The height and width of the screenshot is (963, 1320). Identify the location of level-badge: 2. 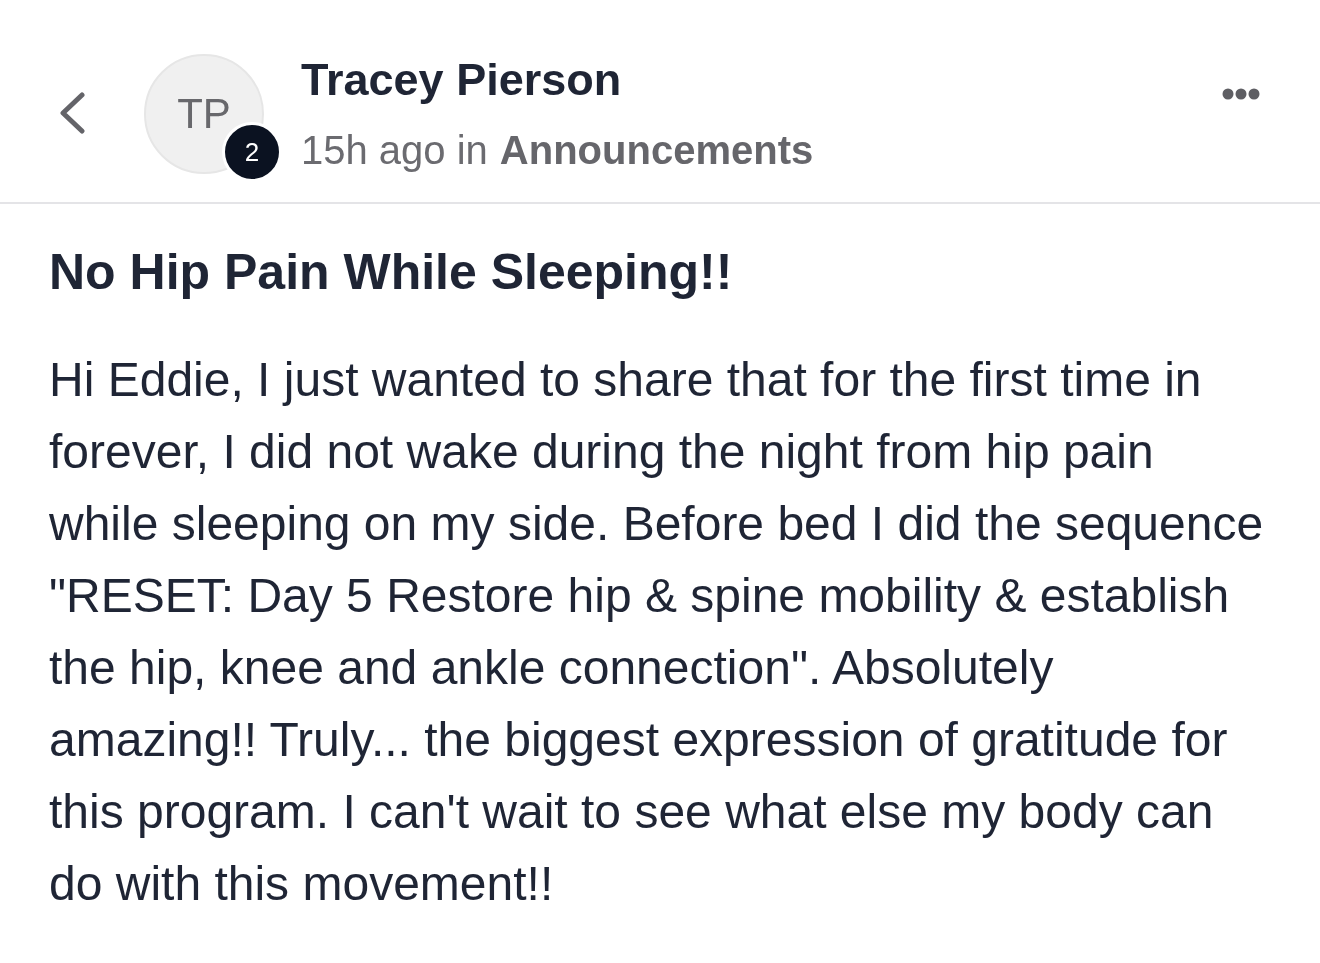
(252, 152).